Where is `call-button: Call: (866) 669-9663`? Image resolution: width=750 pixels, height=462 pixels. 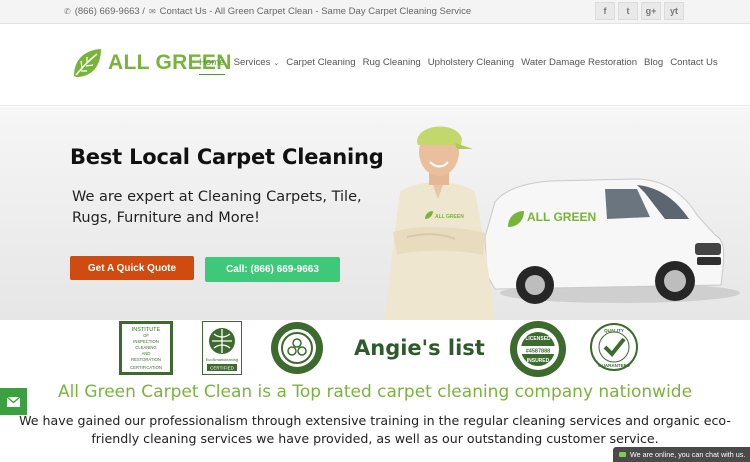
call-button: Call: (866) 669-9663 is located at coordinates (272, 269).